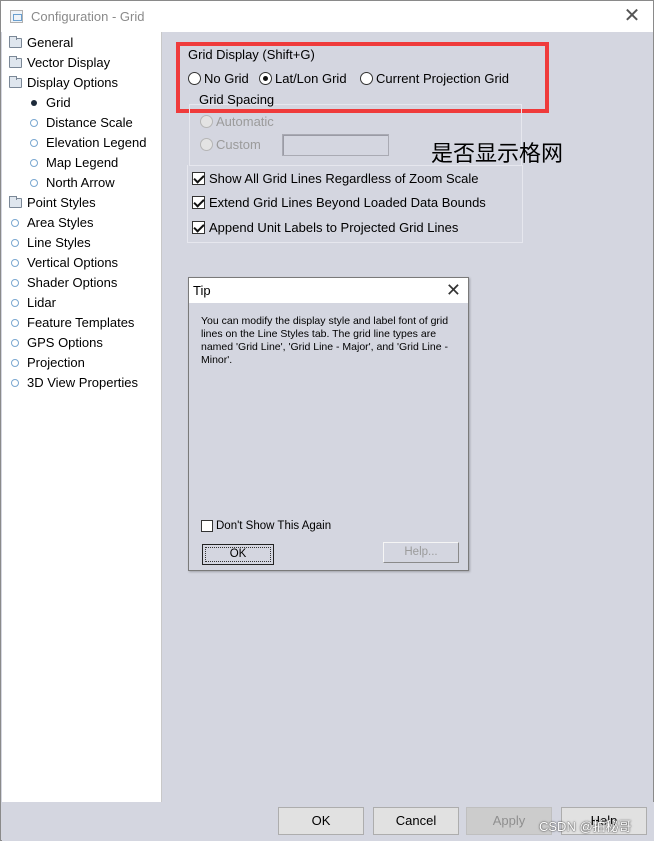 The image size is (654, 841). I want to click on title-bar: Configuration - Grid ✕, so click(327, 16).